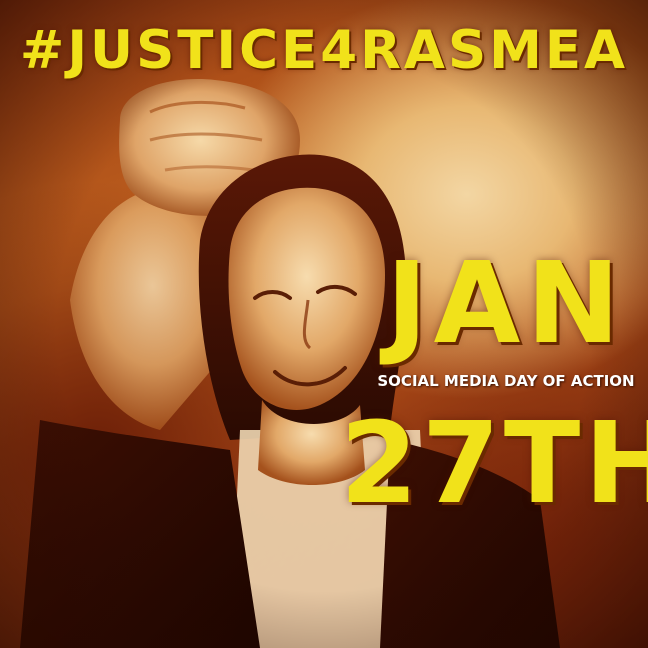  I want to click on date-month: JAN, so click(506, 304).